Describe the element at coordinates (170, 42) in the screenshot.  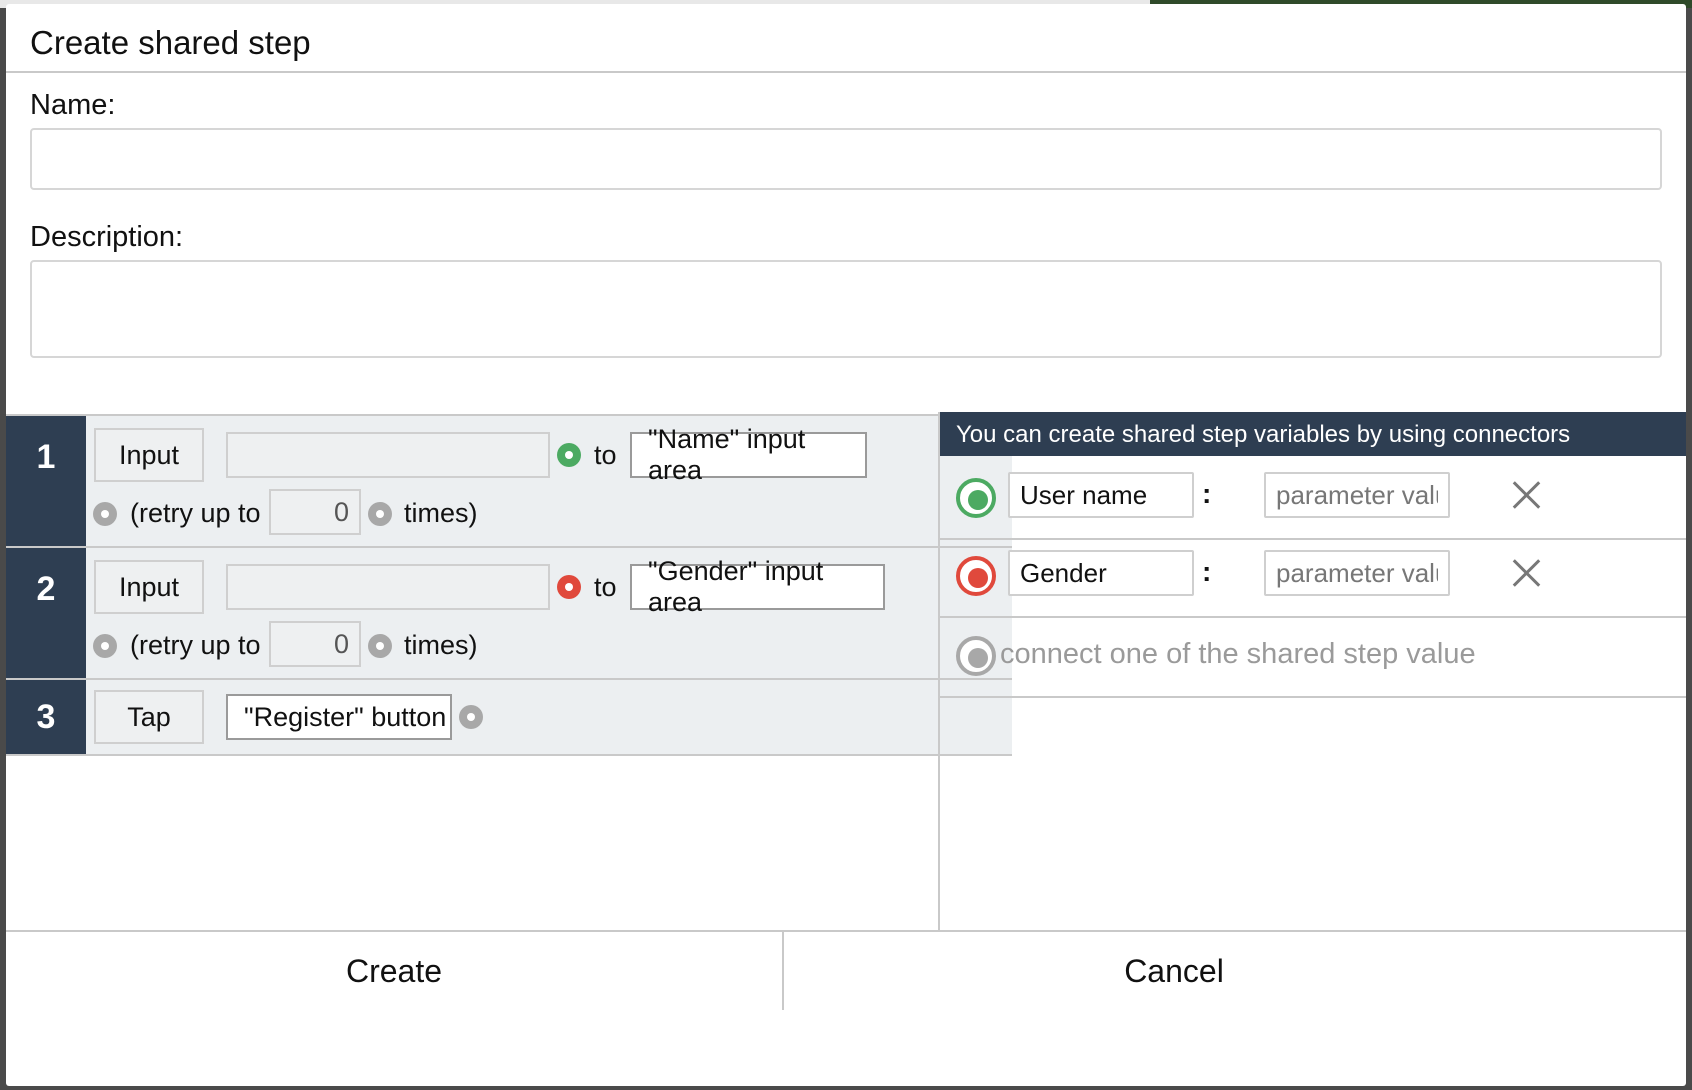
I see `dialog-title: Create shared step` at that location.